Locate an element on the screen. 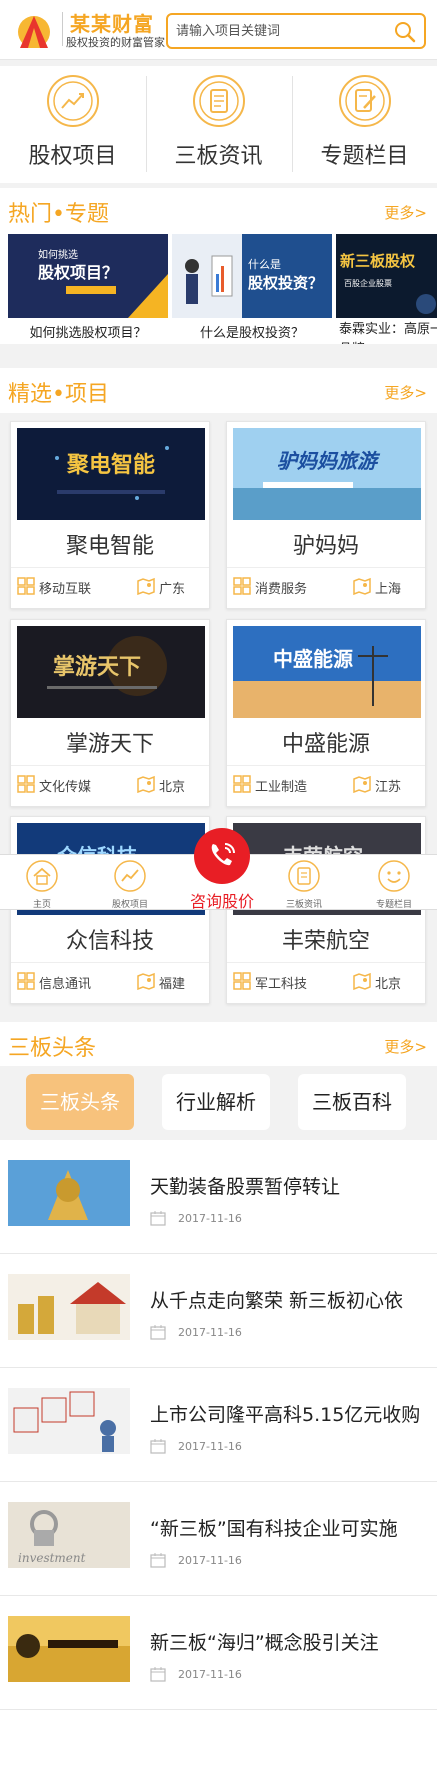  topic-card: 什么是 股权投资？ 什么是股权投资？ is located at coordinates (252, 289).